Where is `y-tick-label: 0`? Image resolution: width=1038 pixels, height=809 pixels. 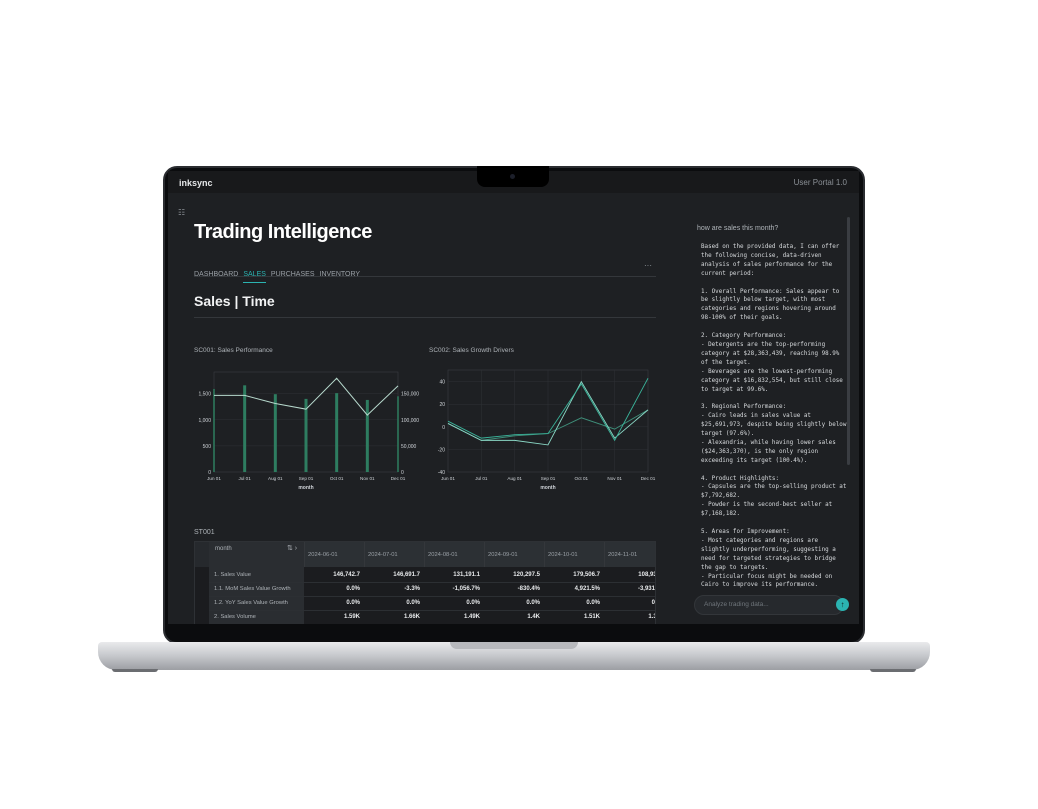 y-tick-label: 0 is located at coordinates (443, 428).